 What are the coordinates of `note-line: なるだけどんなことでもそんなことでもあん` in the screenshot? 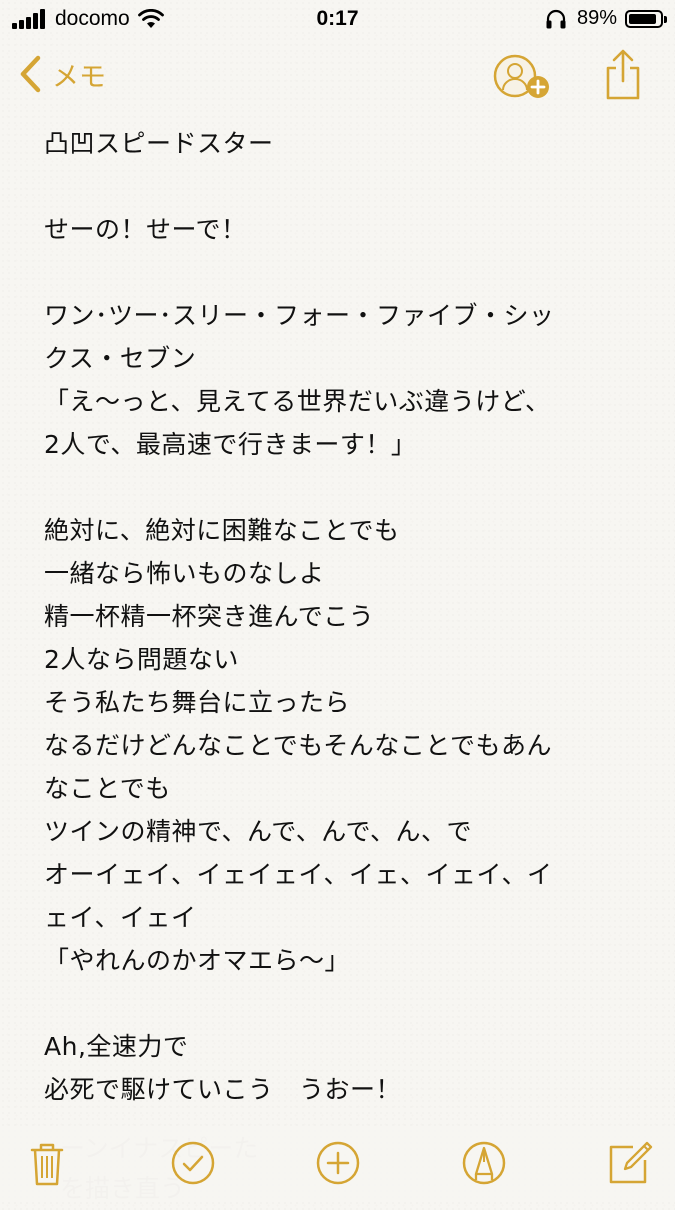 It's located at (298, 745).